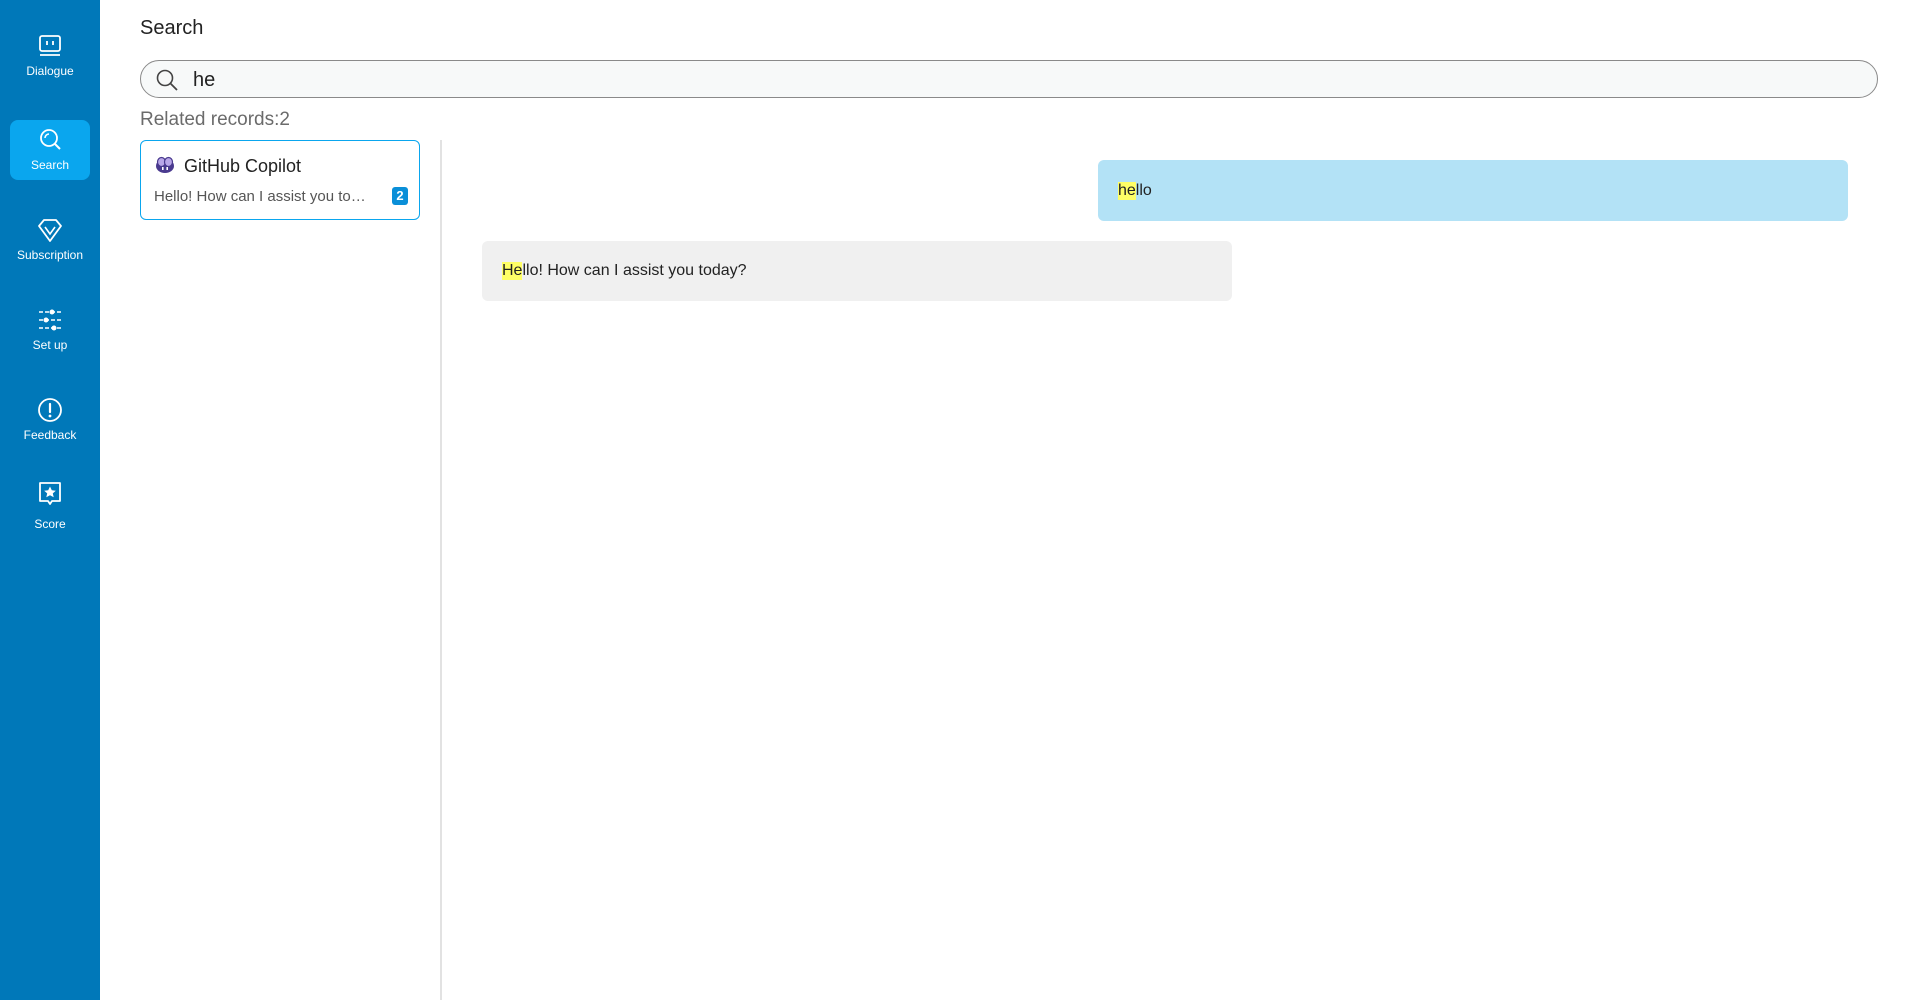 This screenshot has height=1000, width=1920. I want to click on sliders-icon, so click(50, 320).